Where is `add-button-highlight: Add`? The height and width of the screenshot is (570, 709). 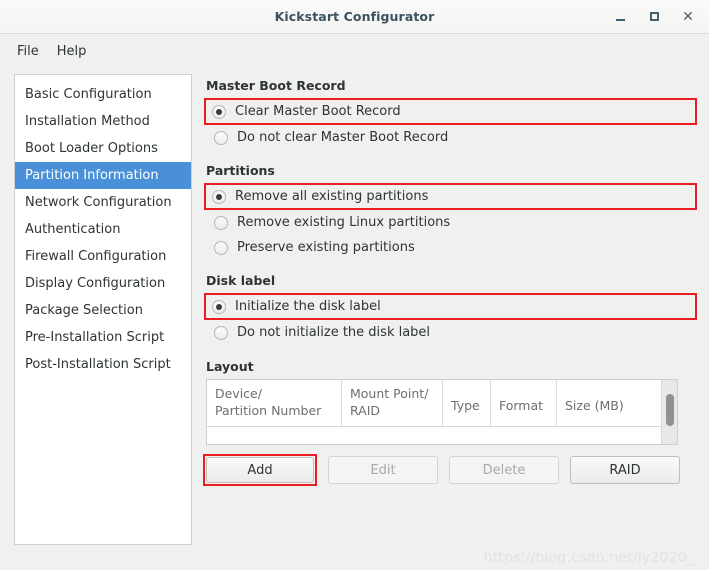 add-button-highlight: Add is located at coordinates (260, 470).